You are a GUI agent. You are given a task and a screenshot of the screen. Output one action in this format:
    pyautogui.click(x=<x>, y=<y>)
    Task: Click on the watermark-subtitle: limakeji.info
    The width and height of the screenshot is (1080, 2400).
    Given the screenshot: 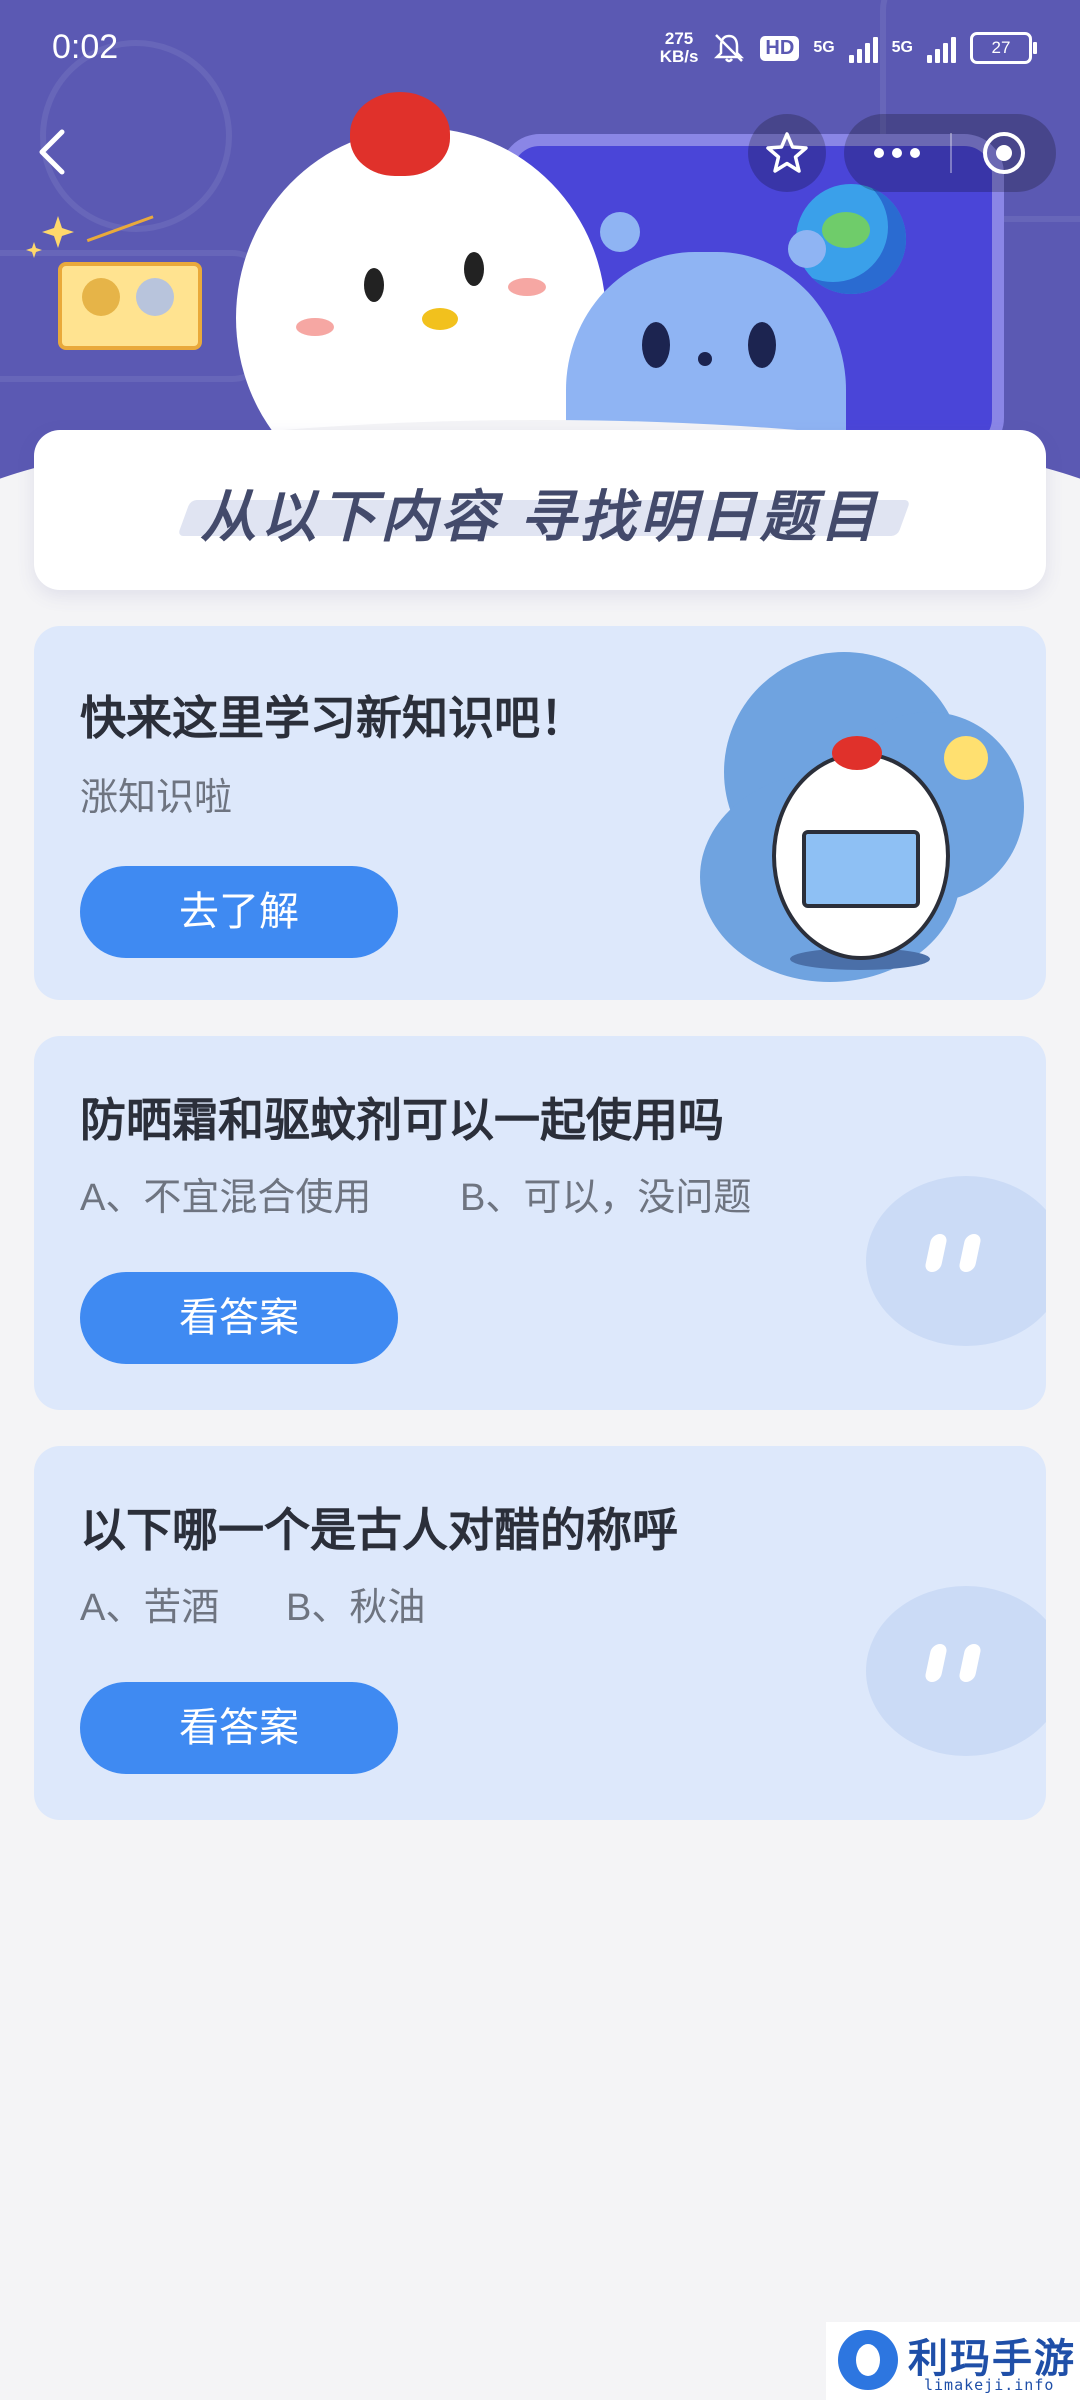 What is the action you would take?
    pyautogui.click(x=989, y=2385)
    